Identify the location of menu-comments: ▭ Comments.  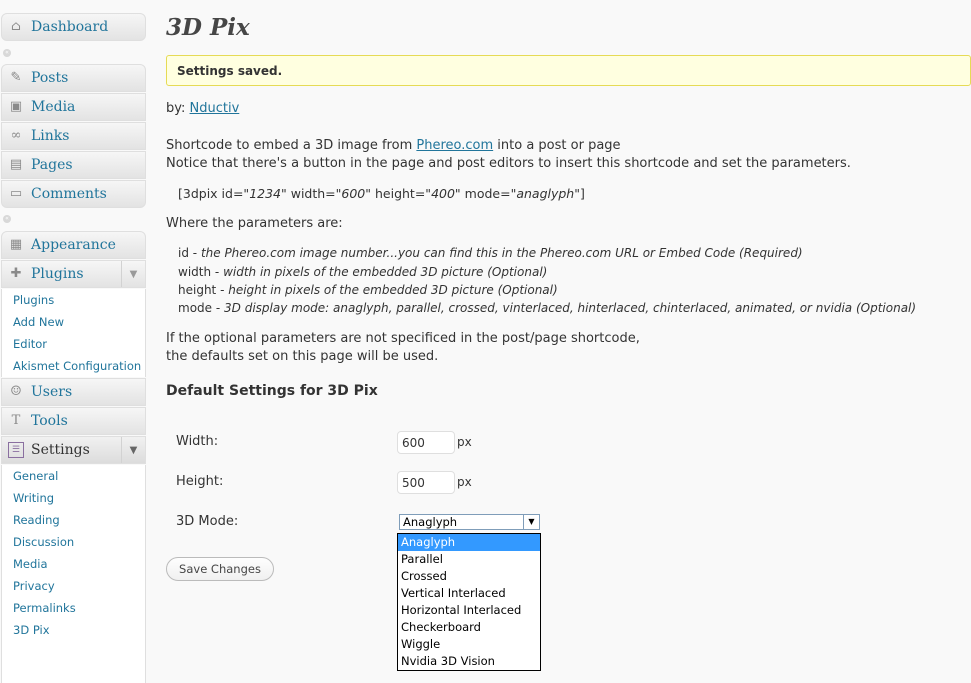
(73, 194).